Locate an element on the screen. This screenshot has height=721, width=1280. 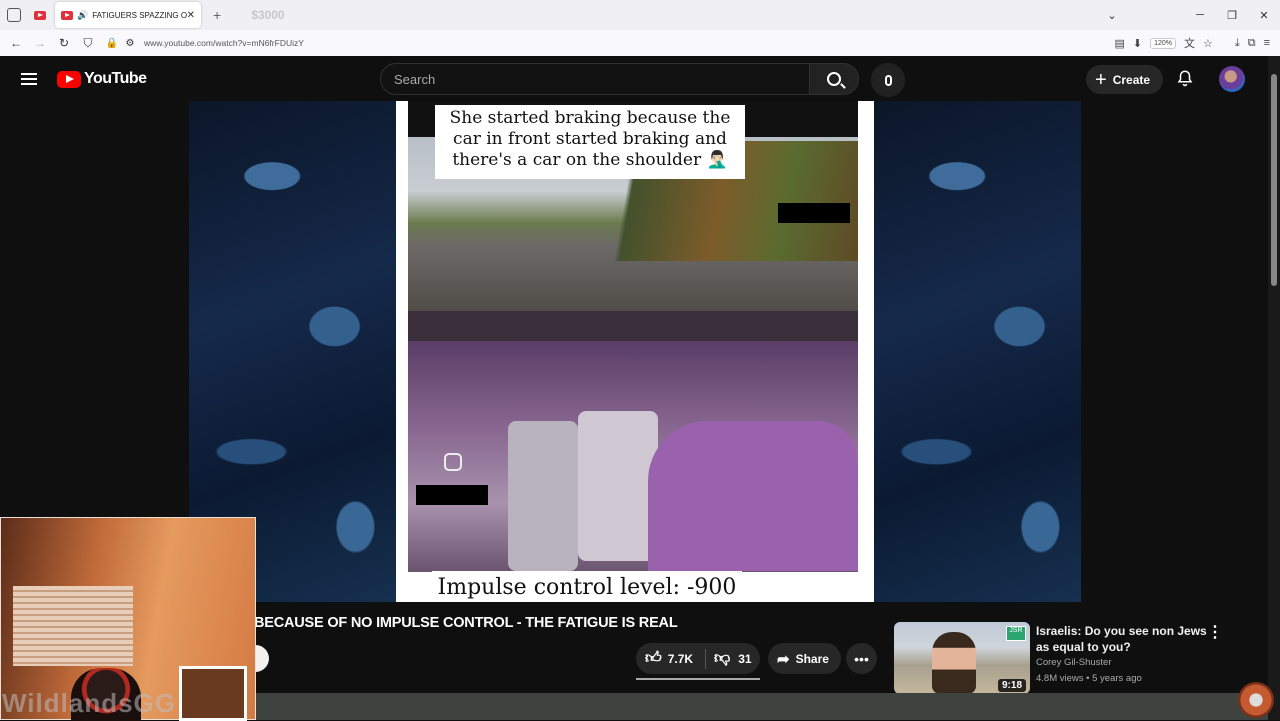
active-tab: 🔊 FATIGUERS SPAZZING OUT ✕ is located at coordinates (128, 15).